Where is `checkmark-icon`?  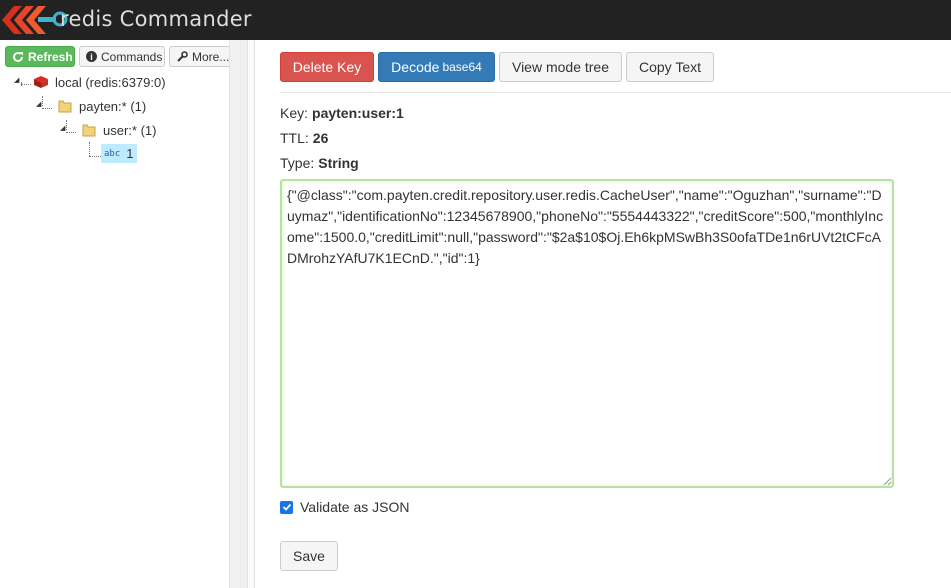
checkmark-icon is located at coordinates (286, 507).